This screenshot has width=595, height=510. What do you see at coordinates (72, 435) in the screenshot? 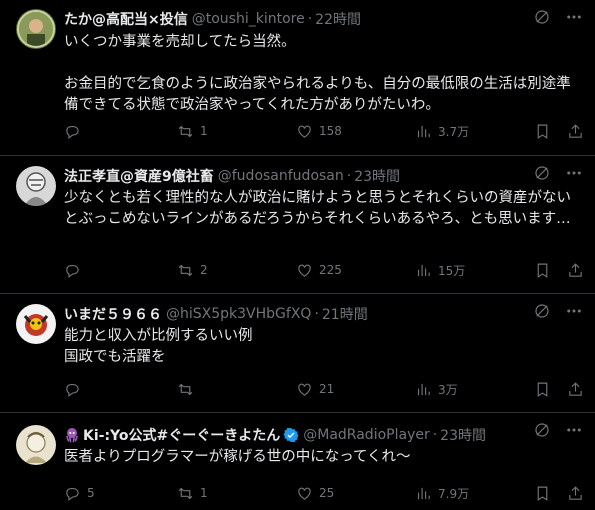
I see `octopus-icon` at bounding box center [72, 435].